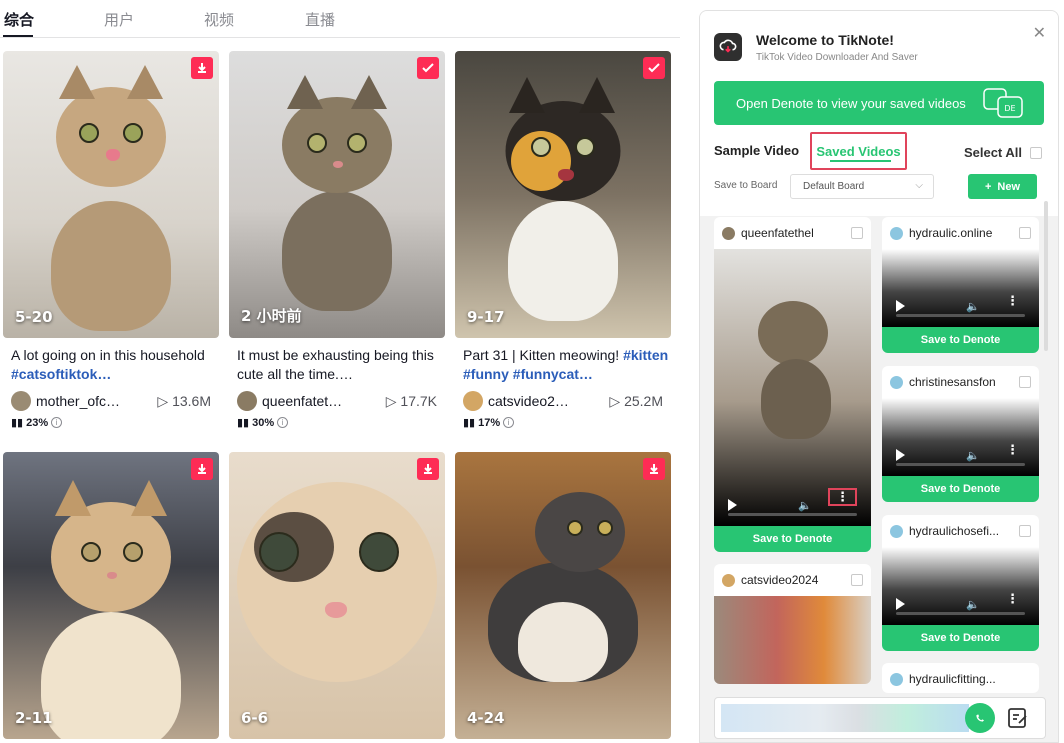  I want to click on tab-live: 直播, so click(320, 19).